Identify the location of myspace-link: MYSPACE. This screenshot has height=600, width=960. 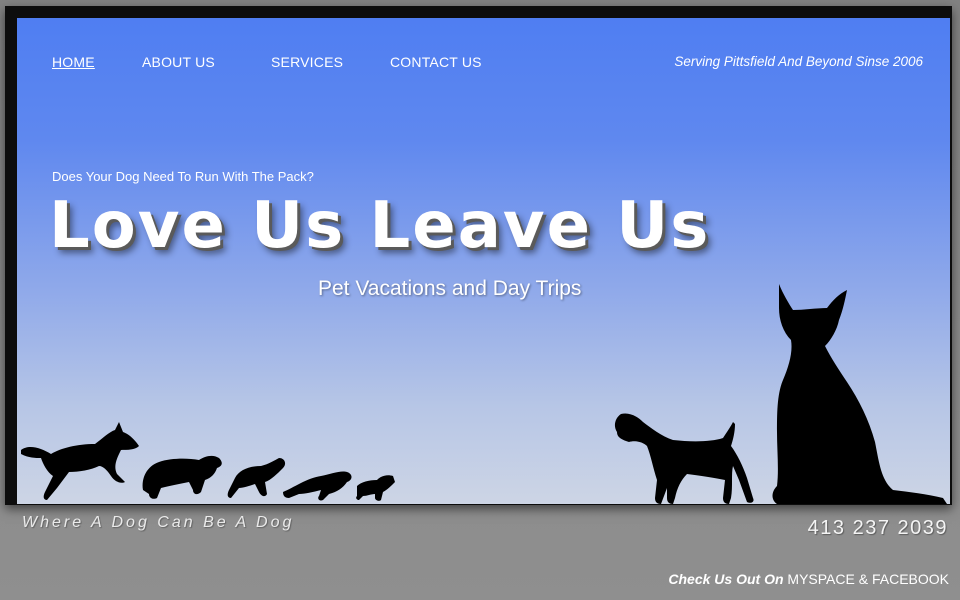
(820, 579).